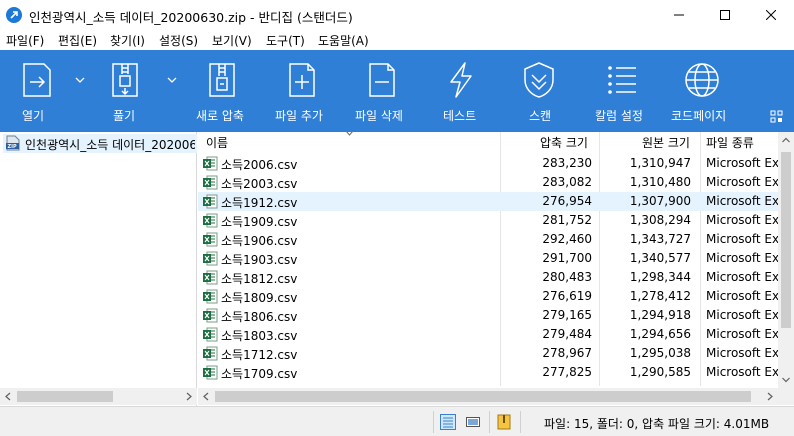 This screenshot has width=794, height=436. Describe the element at coordinates (382, 80) in the screenshot. I see `delete-file-icon` at that location.